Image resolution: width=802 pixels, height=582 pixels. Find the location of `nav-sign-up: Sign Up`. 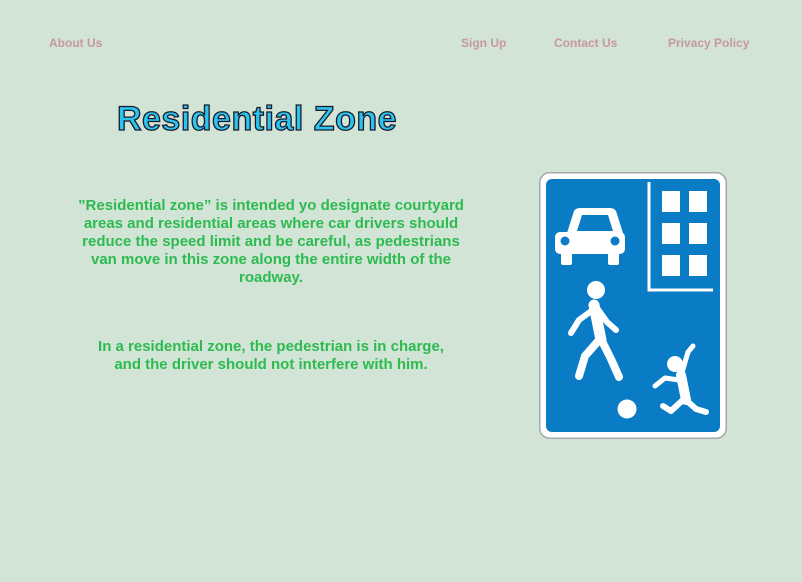

nav-sign-up: Sign Up is located at coordinates (483, 43).